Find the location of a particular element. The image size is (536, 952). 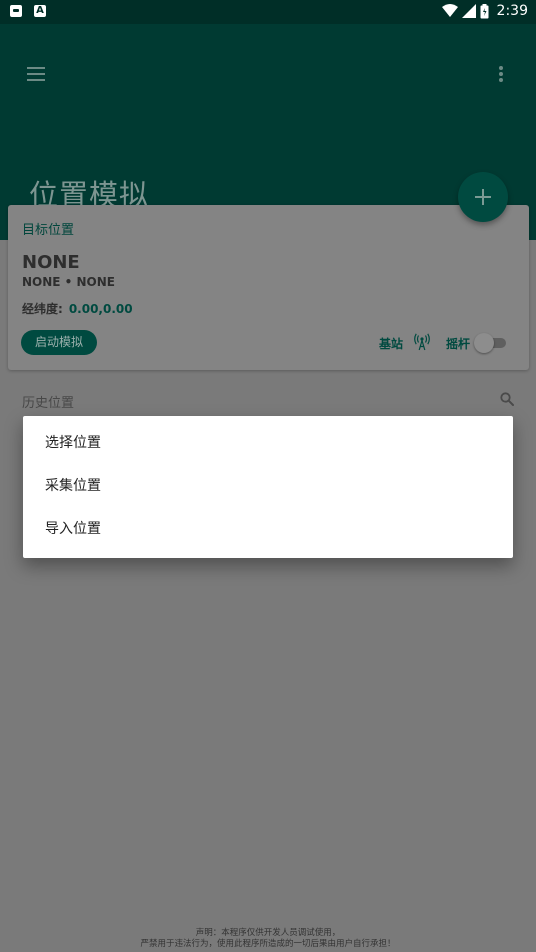

add-location-menu-dialog: 选择位置 采集位置 导入位置 is located at coordinates (268, 487).